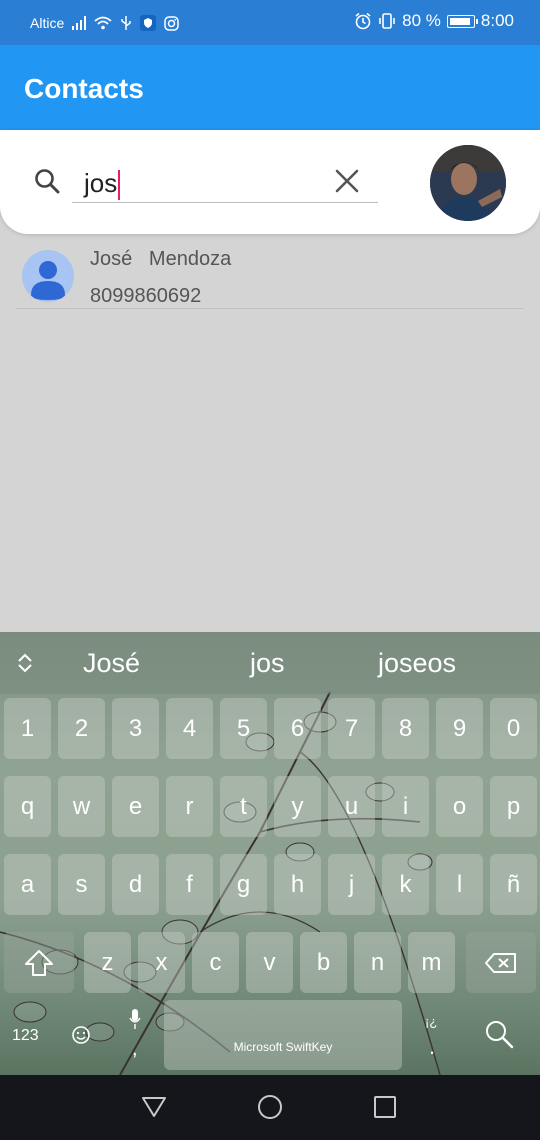 The image size is (540, 1140). Describe the element at coordinates (135, 806) in the screenshot. I see `key-e: e` at that location.